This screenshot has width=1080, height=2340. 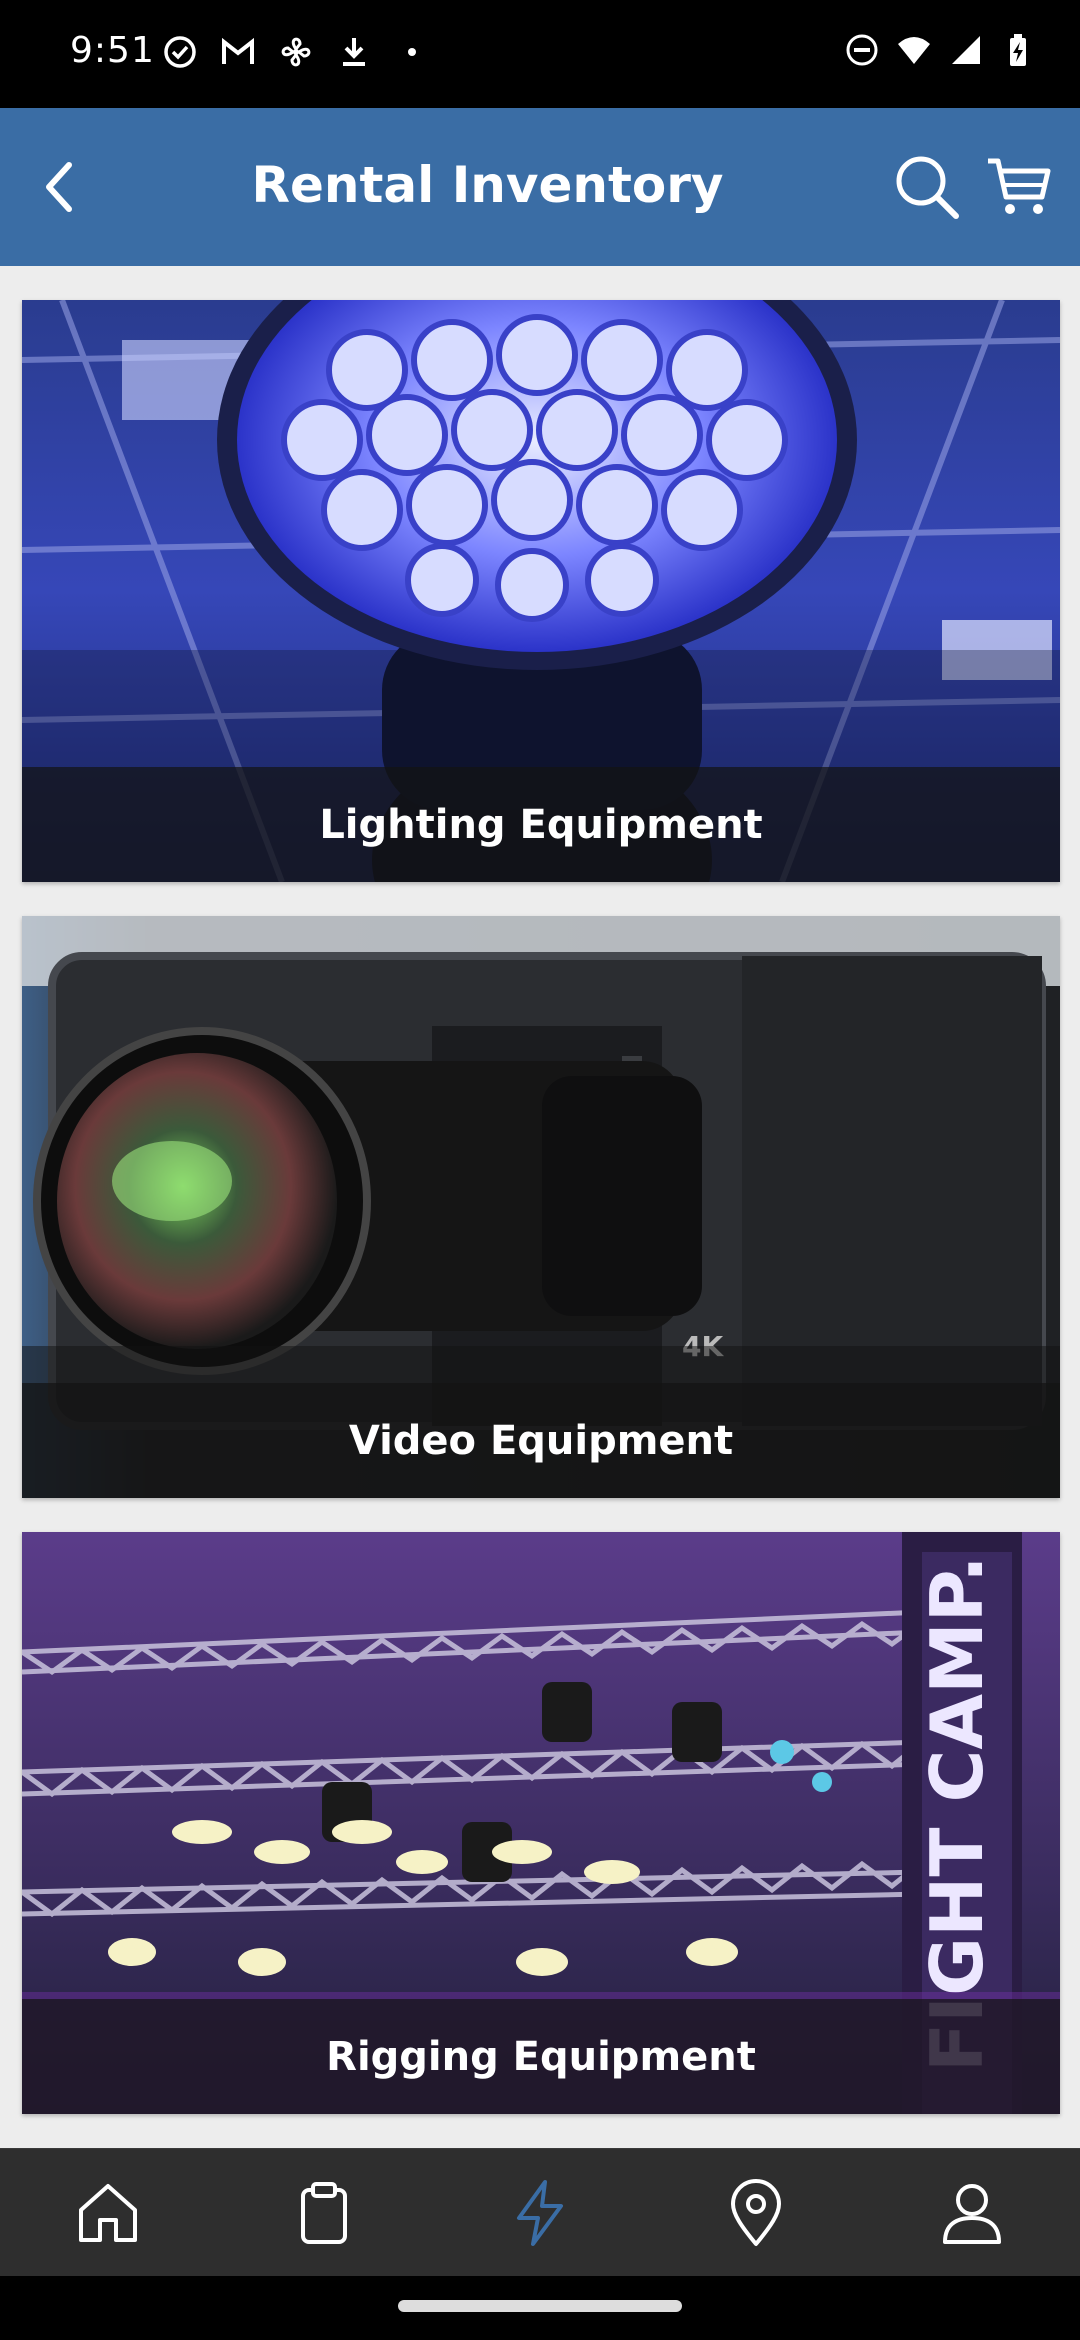 I want to click on location-pin-icon, so click(x=756, y=2212).